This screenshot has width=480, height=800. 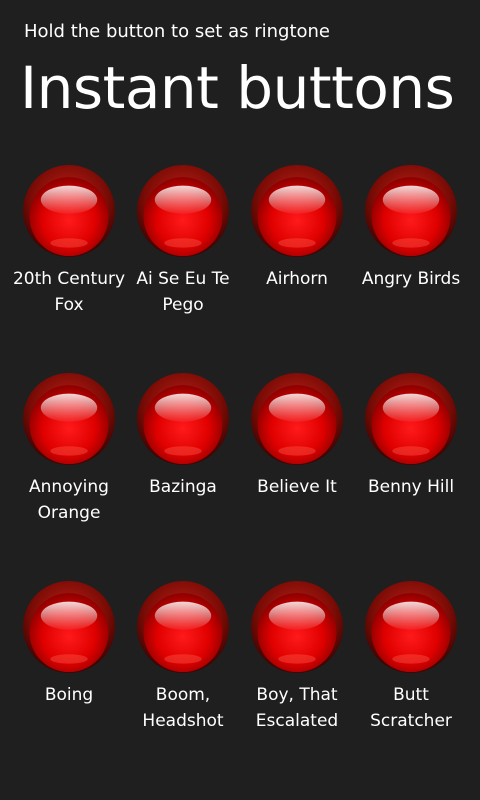 What do you see at coordinates (237, 88) in the screenshot?
I see `page-title: Instant buttons` at bounding box center [237, 88].